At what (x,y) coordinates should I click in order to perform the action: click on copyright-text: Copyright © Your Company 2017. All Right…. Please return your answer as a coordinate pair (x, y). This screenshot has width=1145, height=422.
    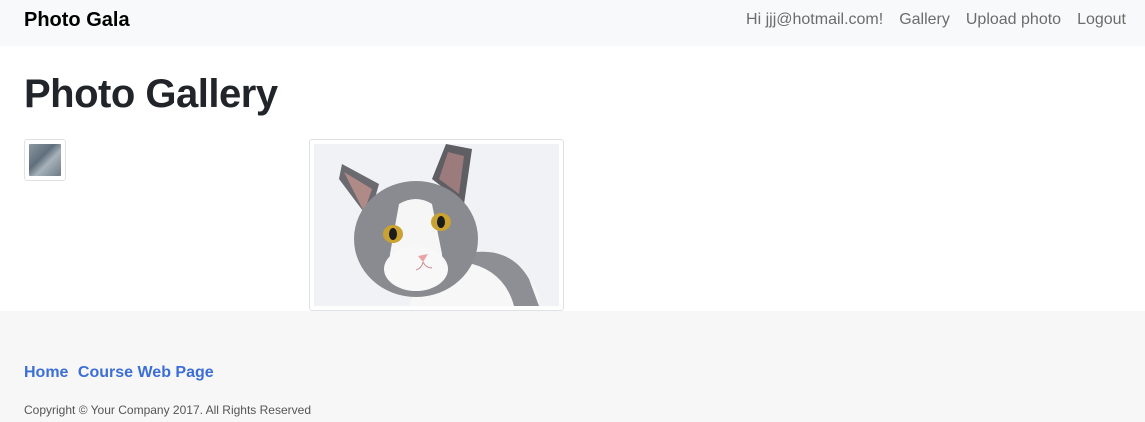
    Looking at the image, I should click on (167, 410).